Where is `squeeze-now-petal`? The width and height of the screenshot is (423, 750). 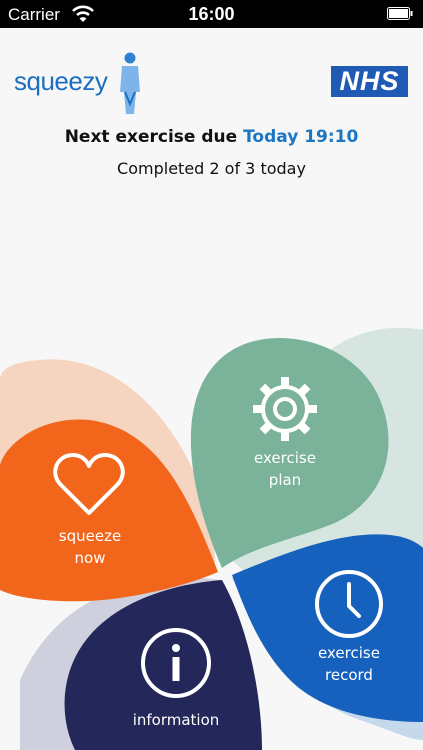 squeeze-now-petal is located at coordinates (109, 510).